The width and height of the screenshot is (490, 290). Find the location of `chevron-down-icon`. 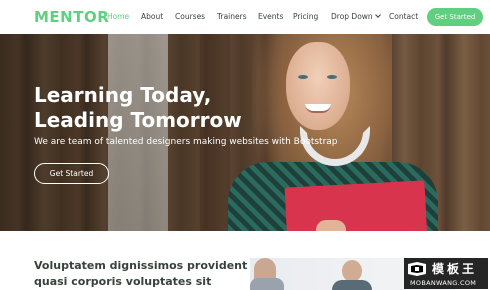

chevron-down-icon is located at coordinates (377, 15).